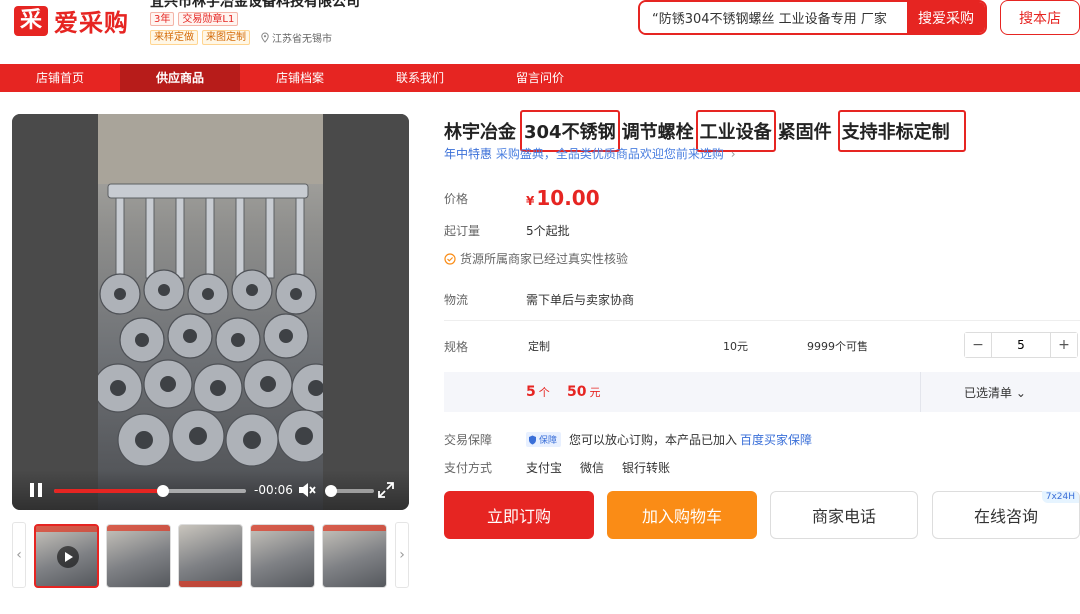 The height and width of the screenshot is (614, 1080). I want to click on quantity-stepper: − +, so click(1021, 345).